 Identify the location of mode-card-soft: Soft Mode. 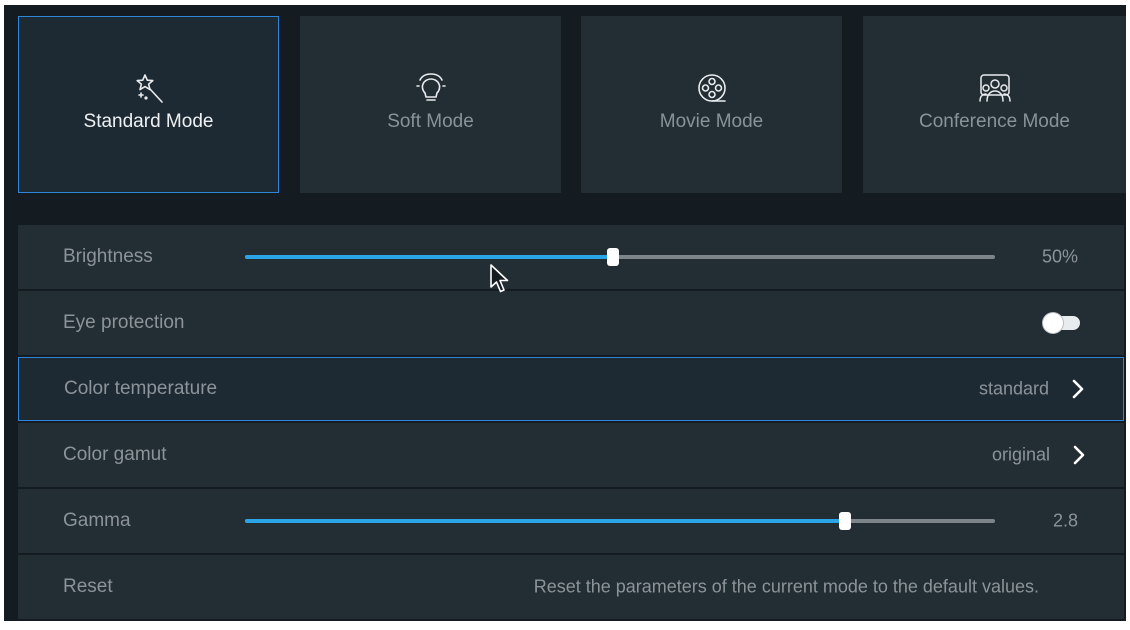
(430, 104).